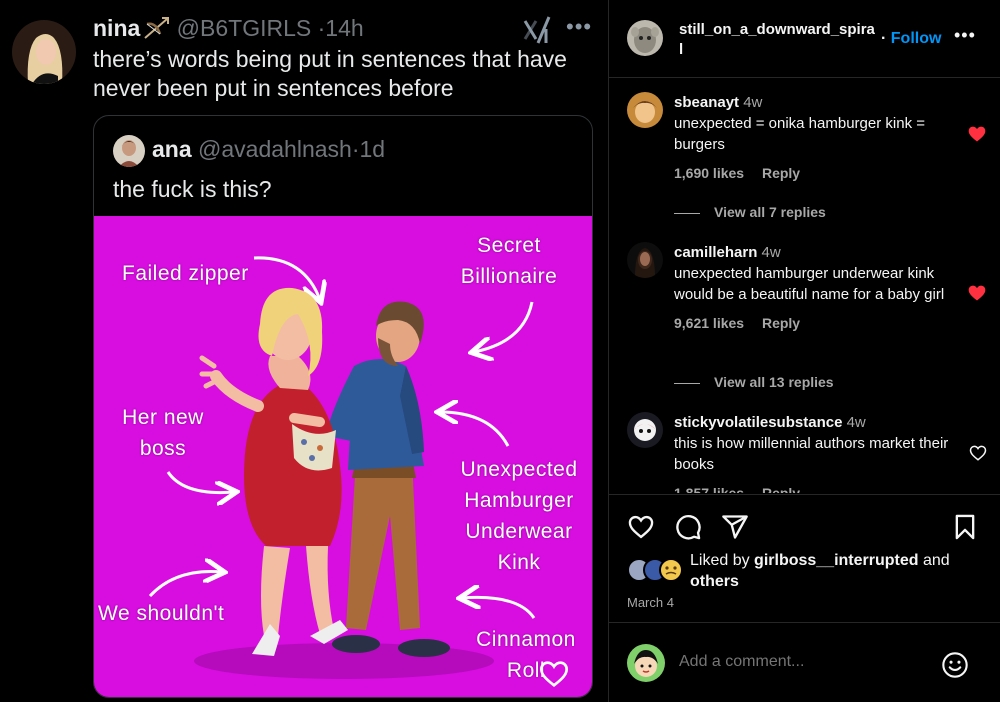 This screenshot has width=1000, height=702. I want to click on tweet-header: nina @B6TGIRLS ·14h, so click(228, 28).